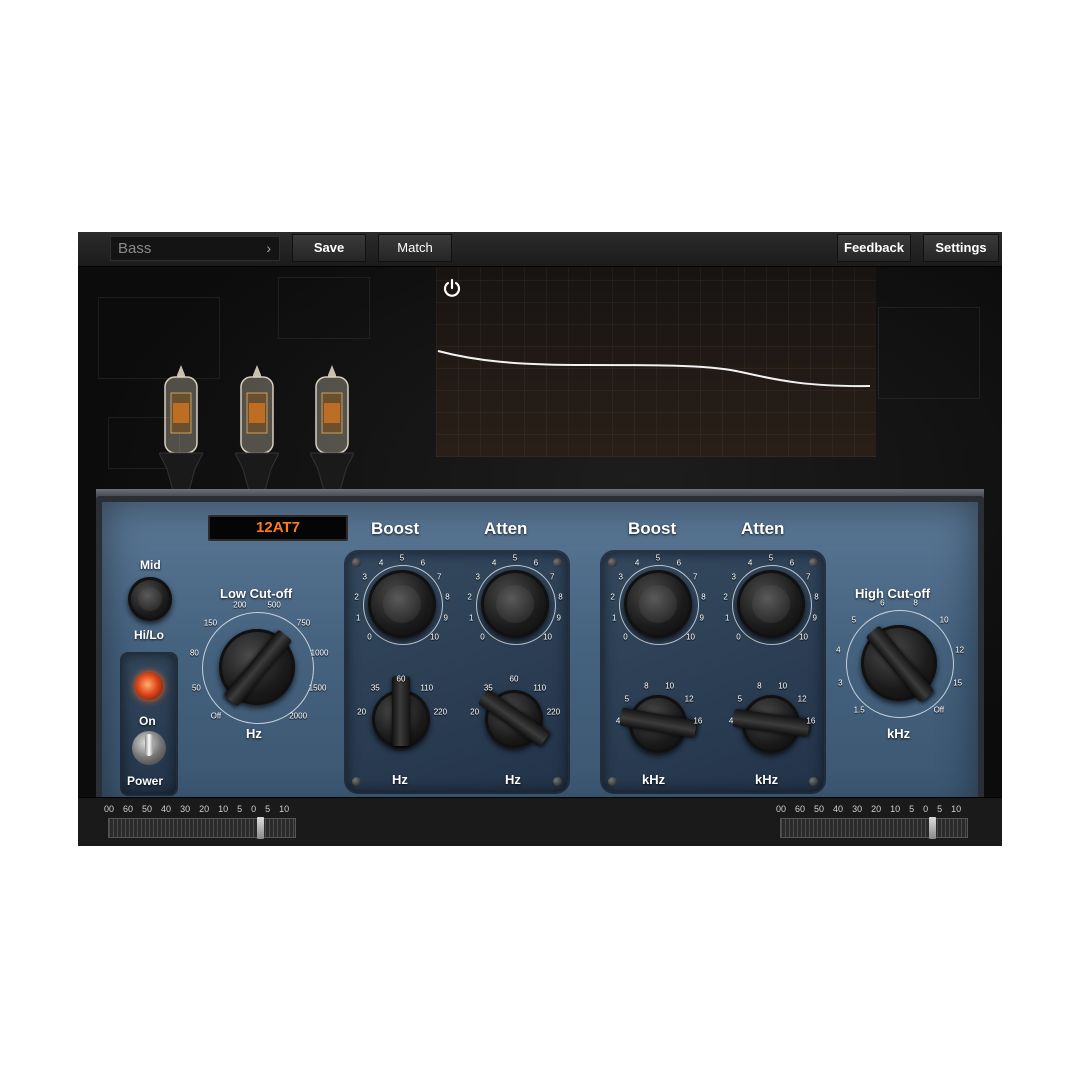  What do you see at coordinates (195, 248) in the screenshot?
I see `preset-selector: Bass ›` at bounding box center [195, 248].